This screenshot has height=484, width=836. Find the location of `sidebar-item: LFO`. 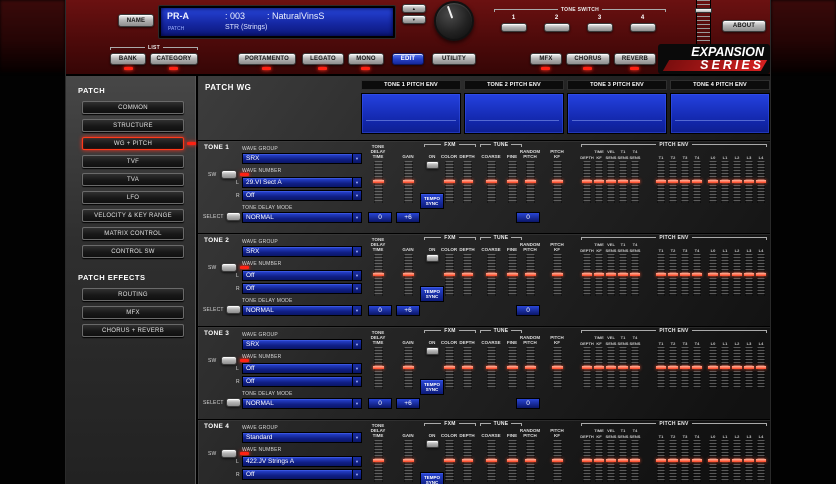

sidebar-item: LFO is located at coordinates (133, 197).